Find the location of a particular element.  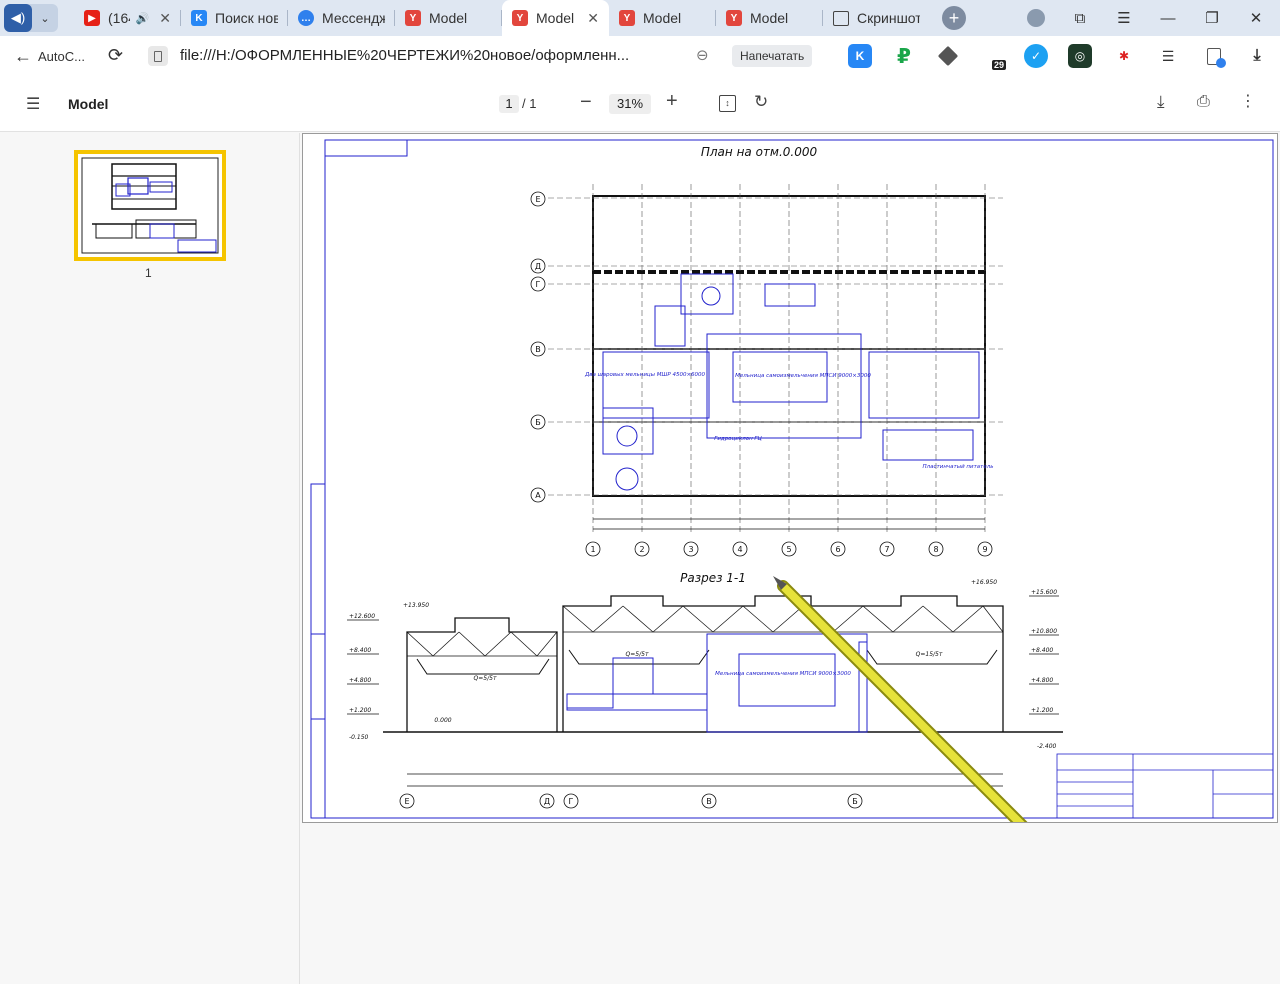

svg-text: 5 is located at coordinates (788, 549).